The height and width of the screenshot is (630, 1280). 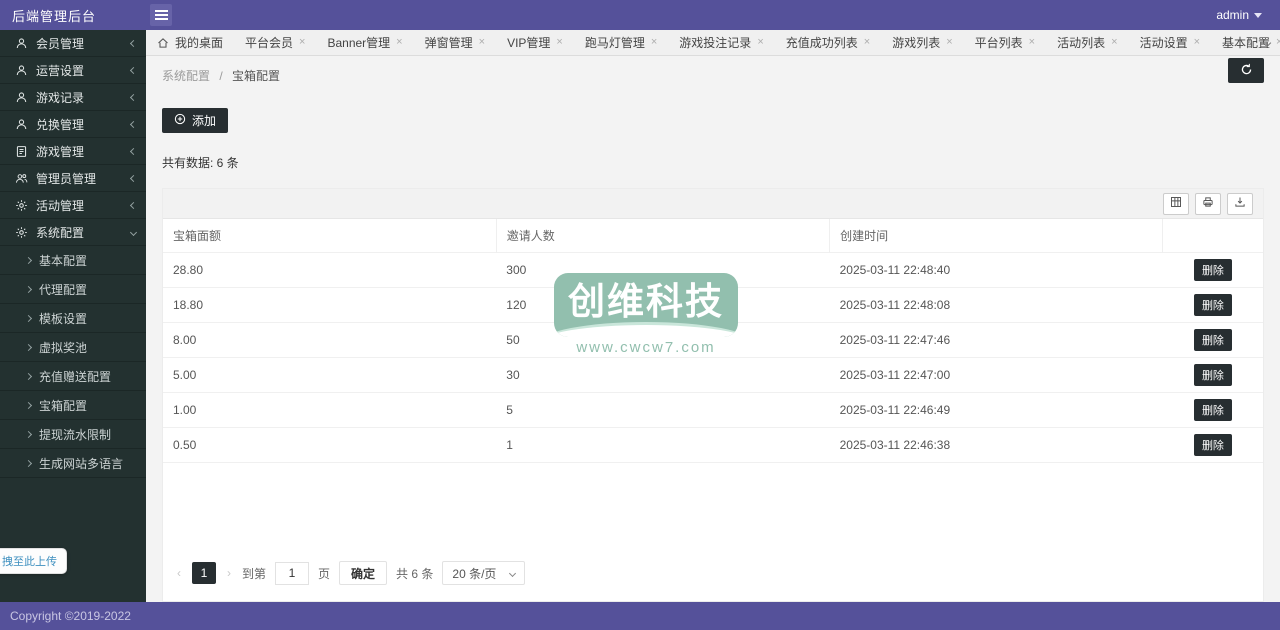 I want to click on sidebar-item: 游戏管理, so click(x=73, y=151).